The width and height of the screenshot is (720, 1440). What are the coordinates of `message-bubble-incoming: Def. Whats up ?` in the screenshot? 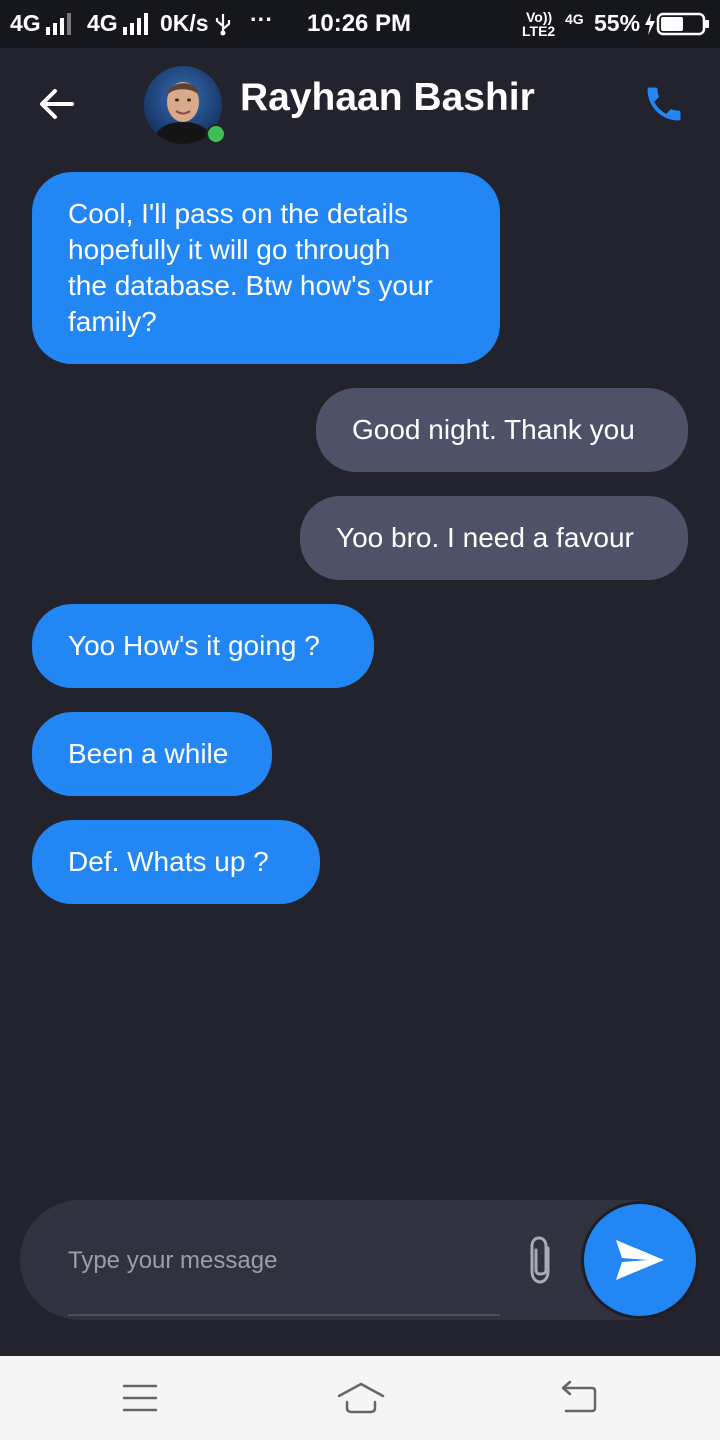 It's located at (176, 862).